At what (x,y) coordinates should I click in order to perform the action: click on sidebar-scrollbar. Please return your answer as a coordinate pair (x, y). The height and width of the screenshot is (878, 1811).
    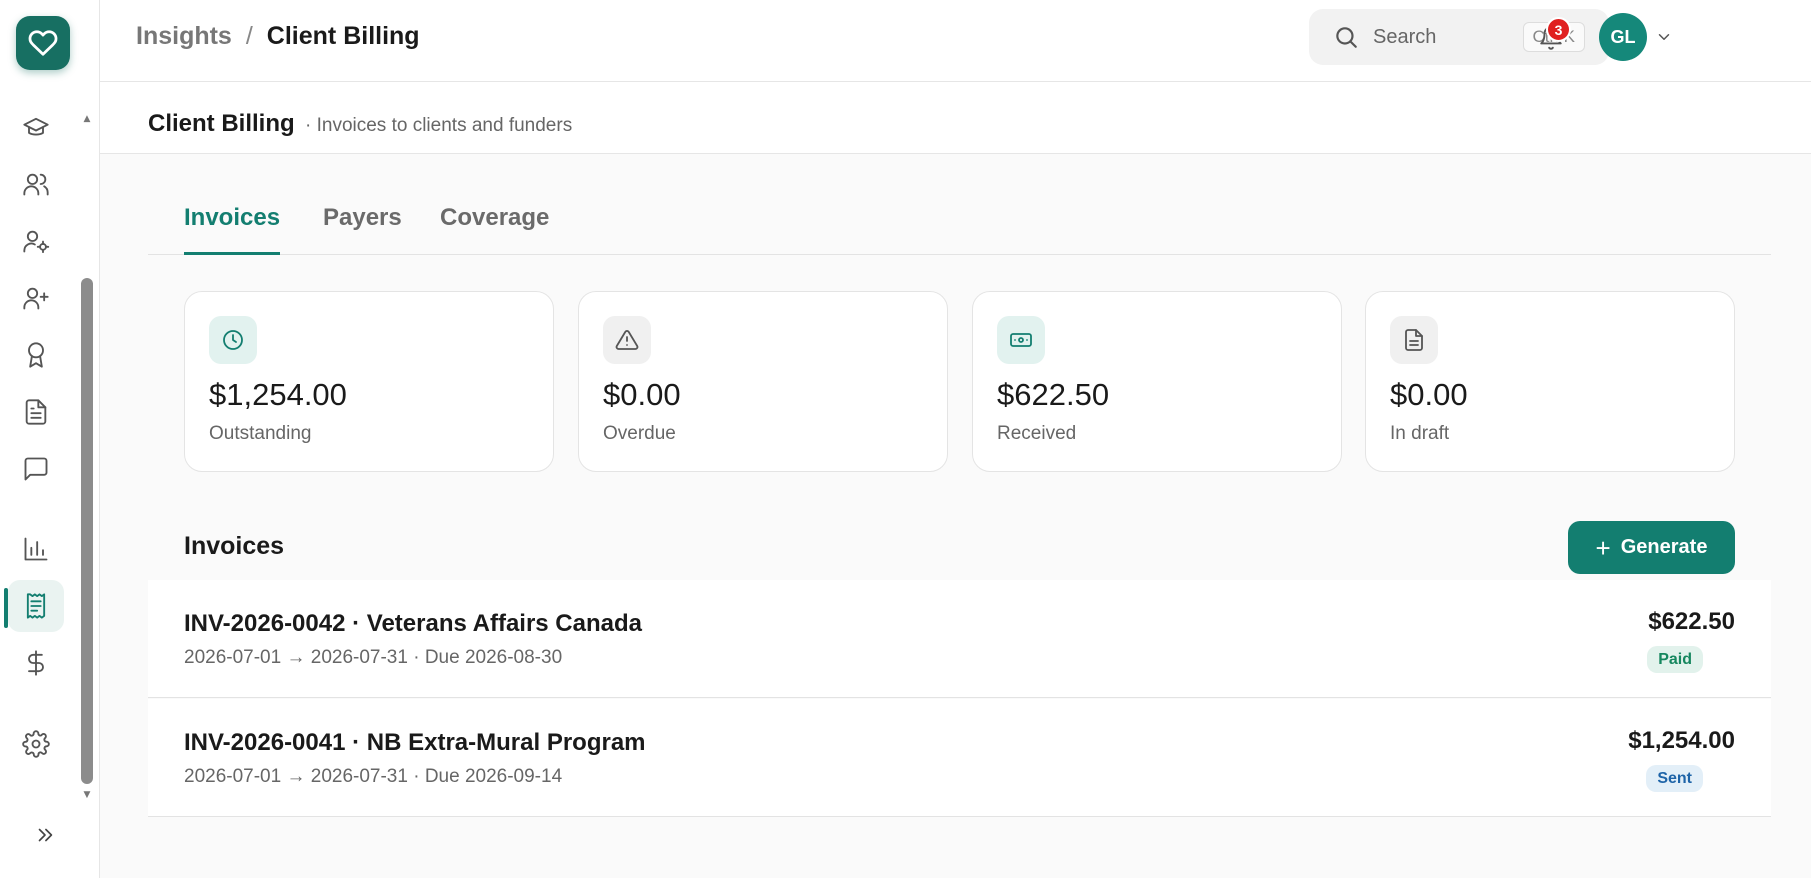
    Looking at the image, I should click on (87, 531).